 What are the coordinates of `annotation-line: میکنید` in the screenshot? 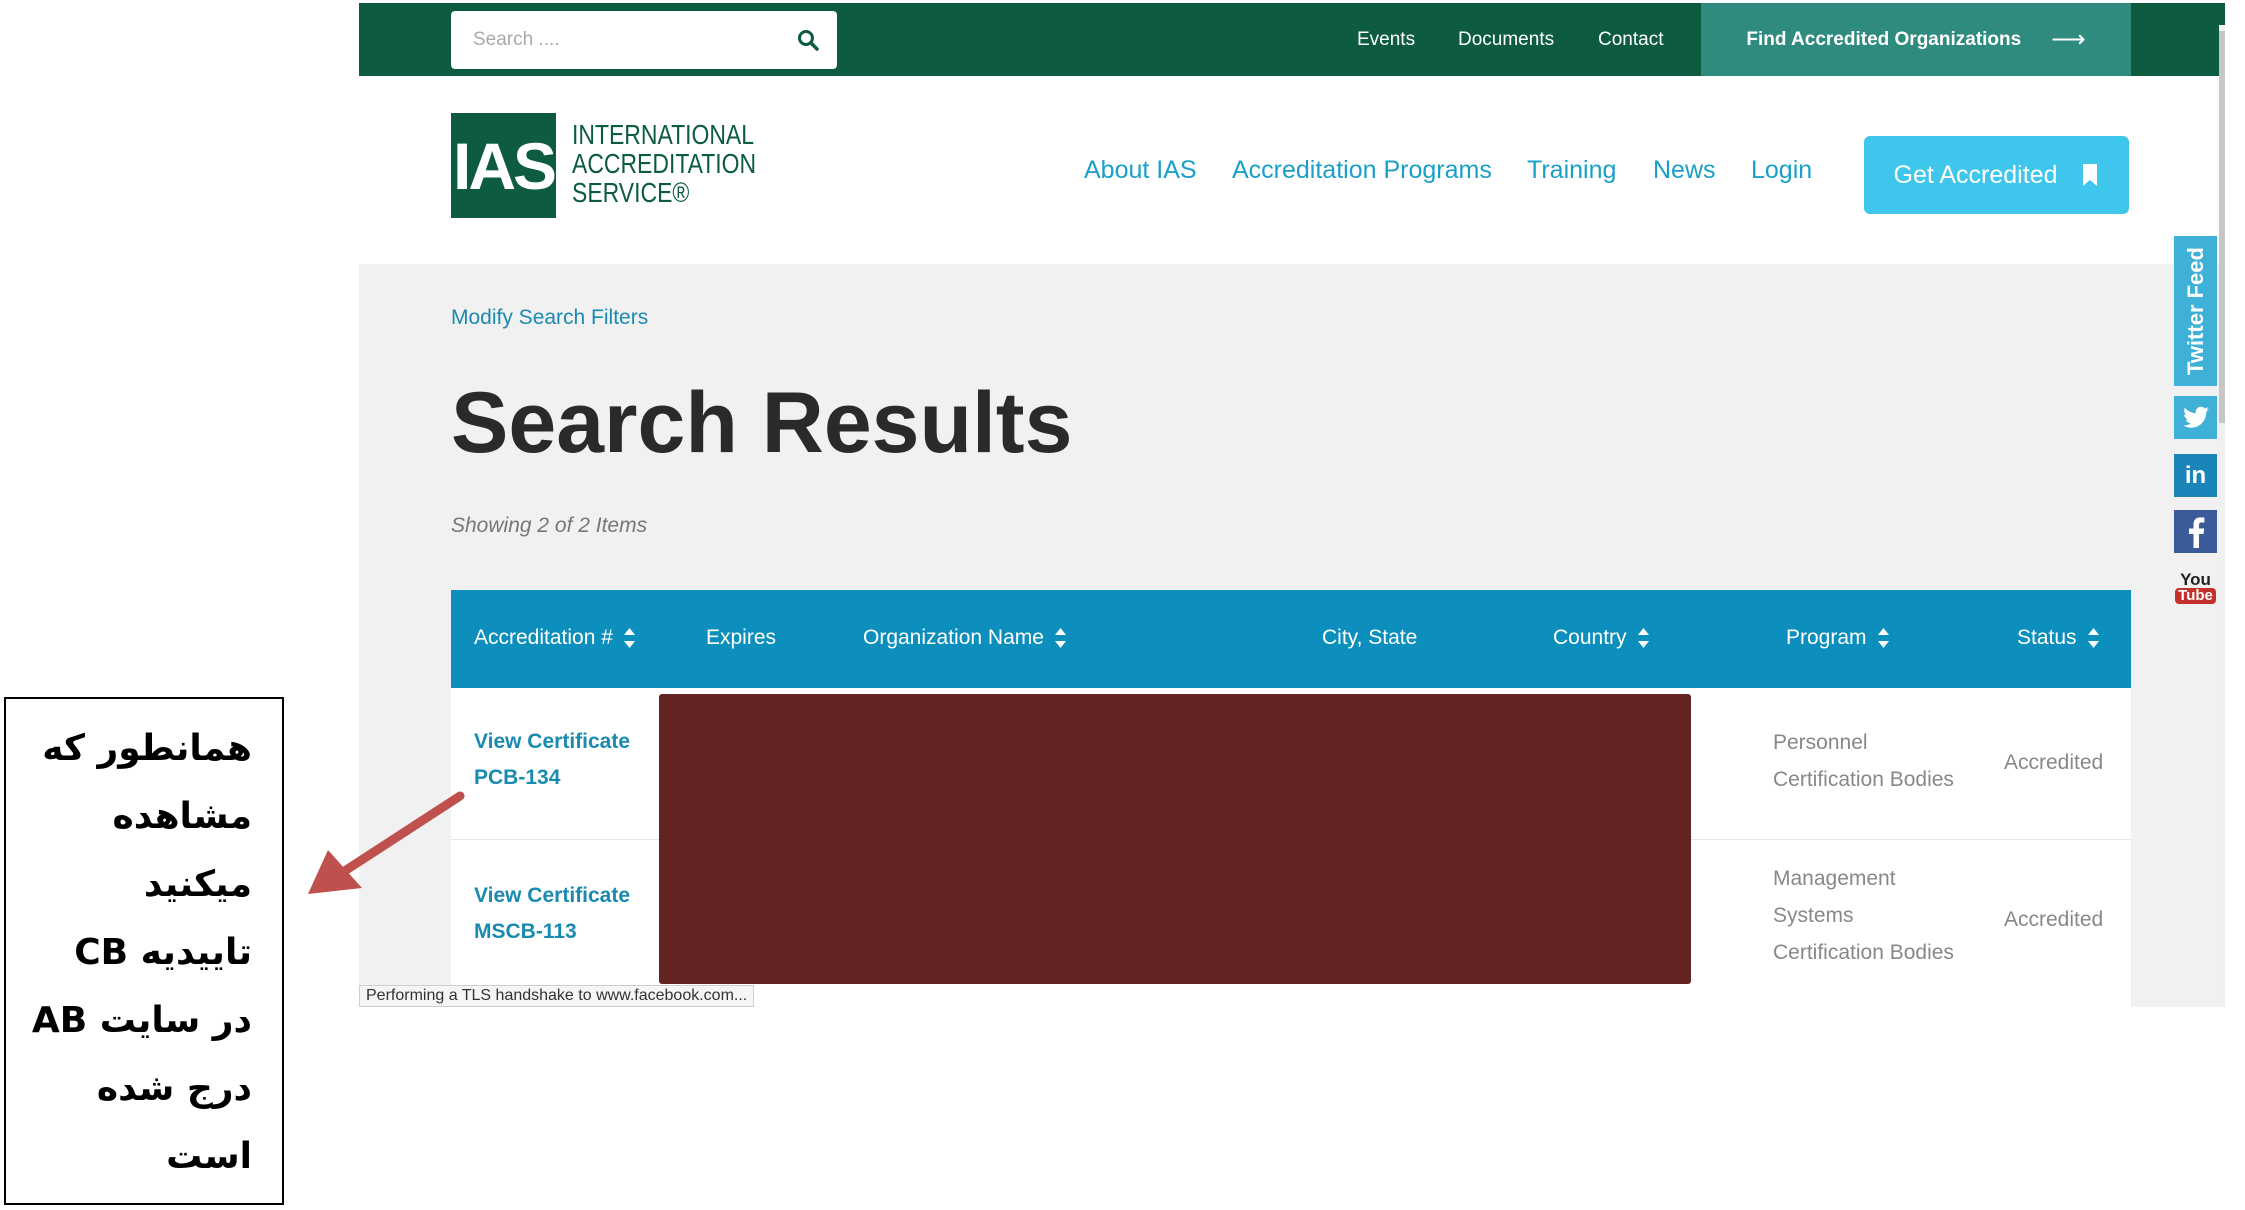 It's located at (197, 884).